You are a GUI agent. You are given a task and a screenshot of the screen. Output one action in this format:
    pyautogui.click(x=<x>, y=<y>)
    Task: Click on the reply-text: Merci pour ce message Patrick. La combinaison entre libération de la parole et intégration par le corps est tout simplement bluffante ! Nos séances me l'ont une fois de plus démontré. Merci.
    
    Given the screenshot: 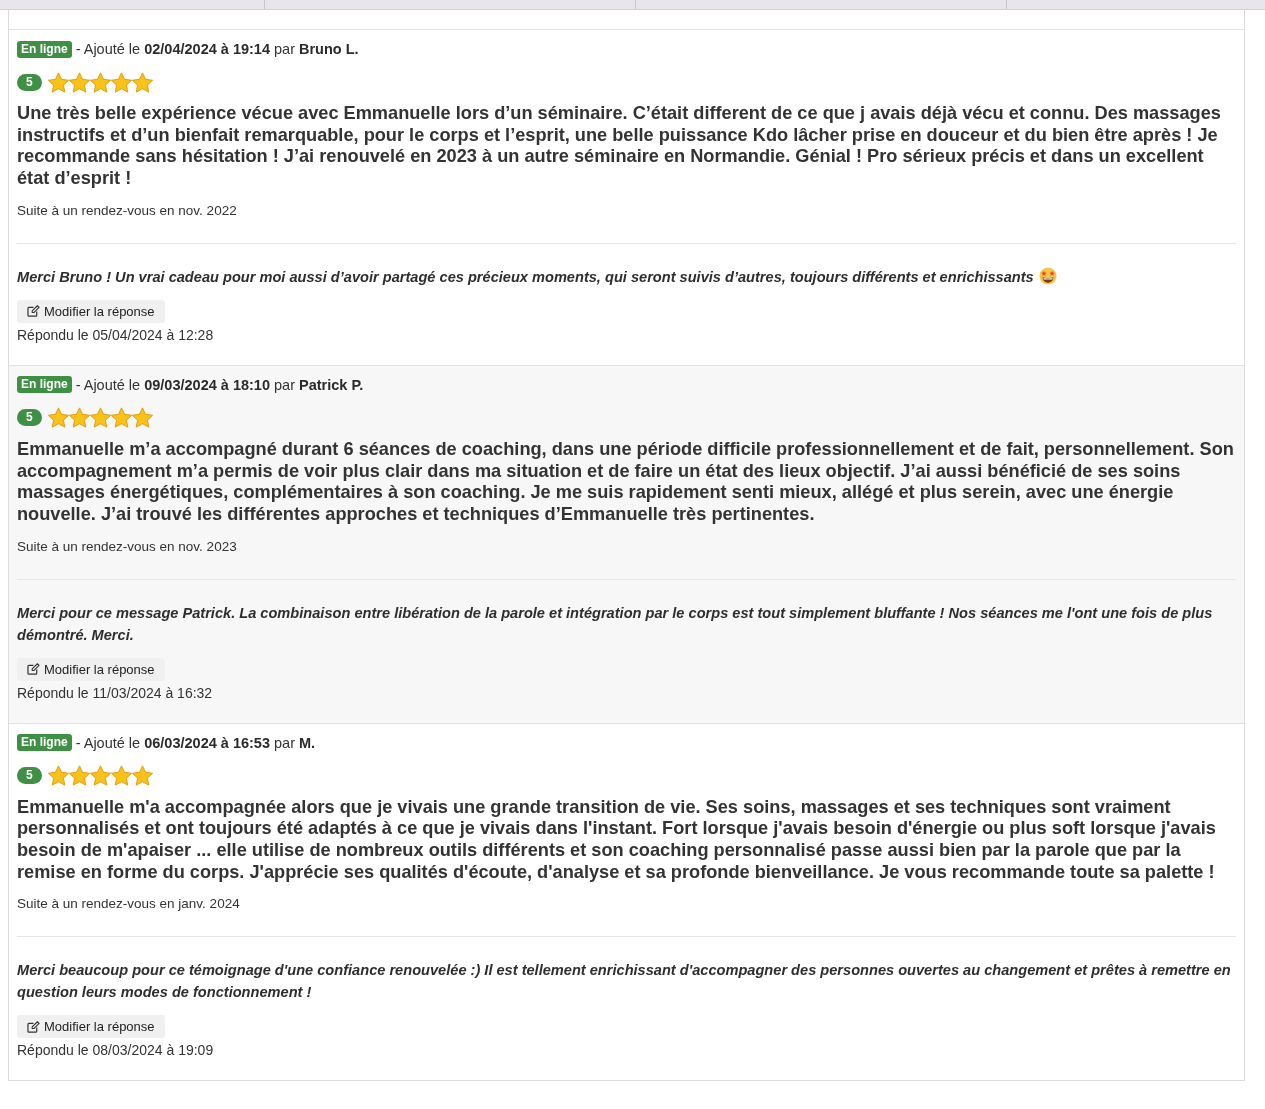 What is the action you would take?
    pyautogui.click(x=615, y=623)
    